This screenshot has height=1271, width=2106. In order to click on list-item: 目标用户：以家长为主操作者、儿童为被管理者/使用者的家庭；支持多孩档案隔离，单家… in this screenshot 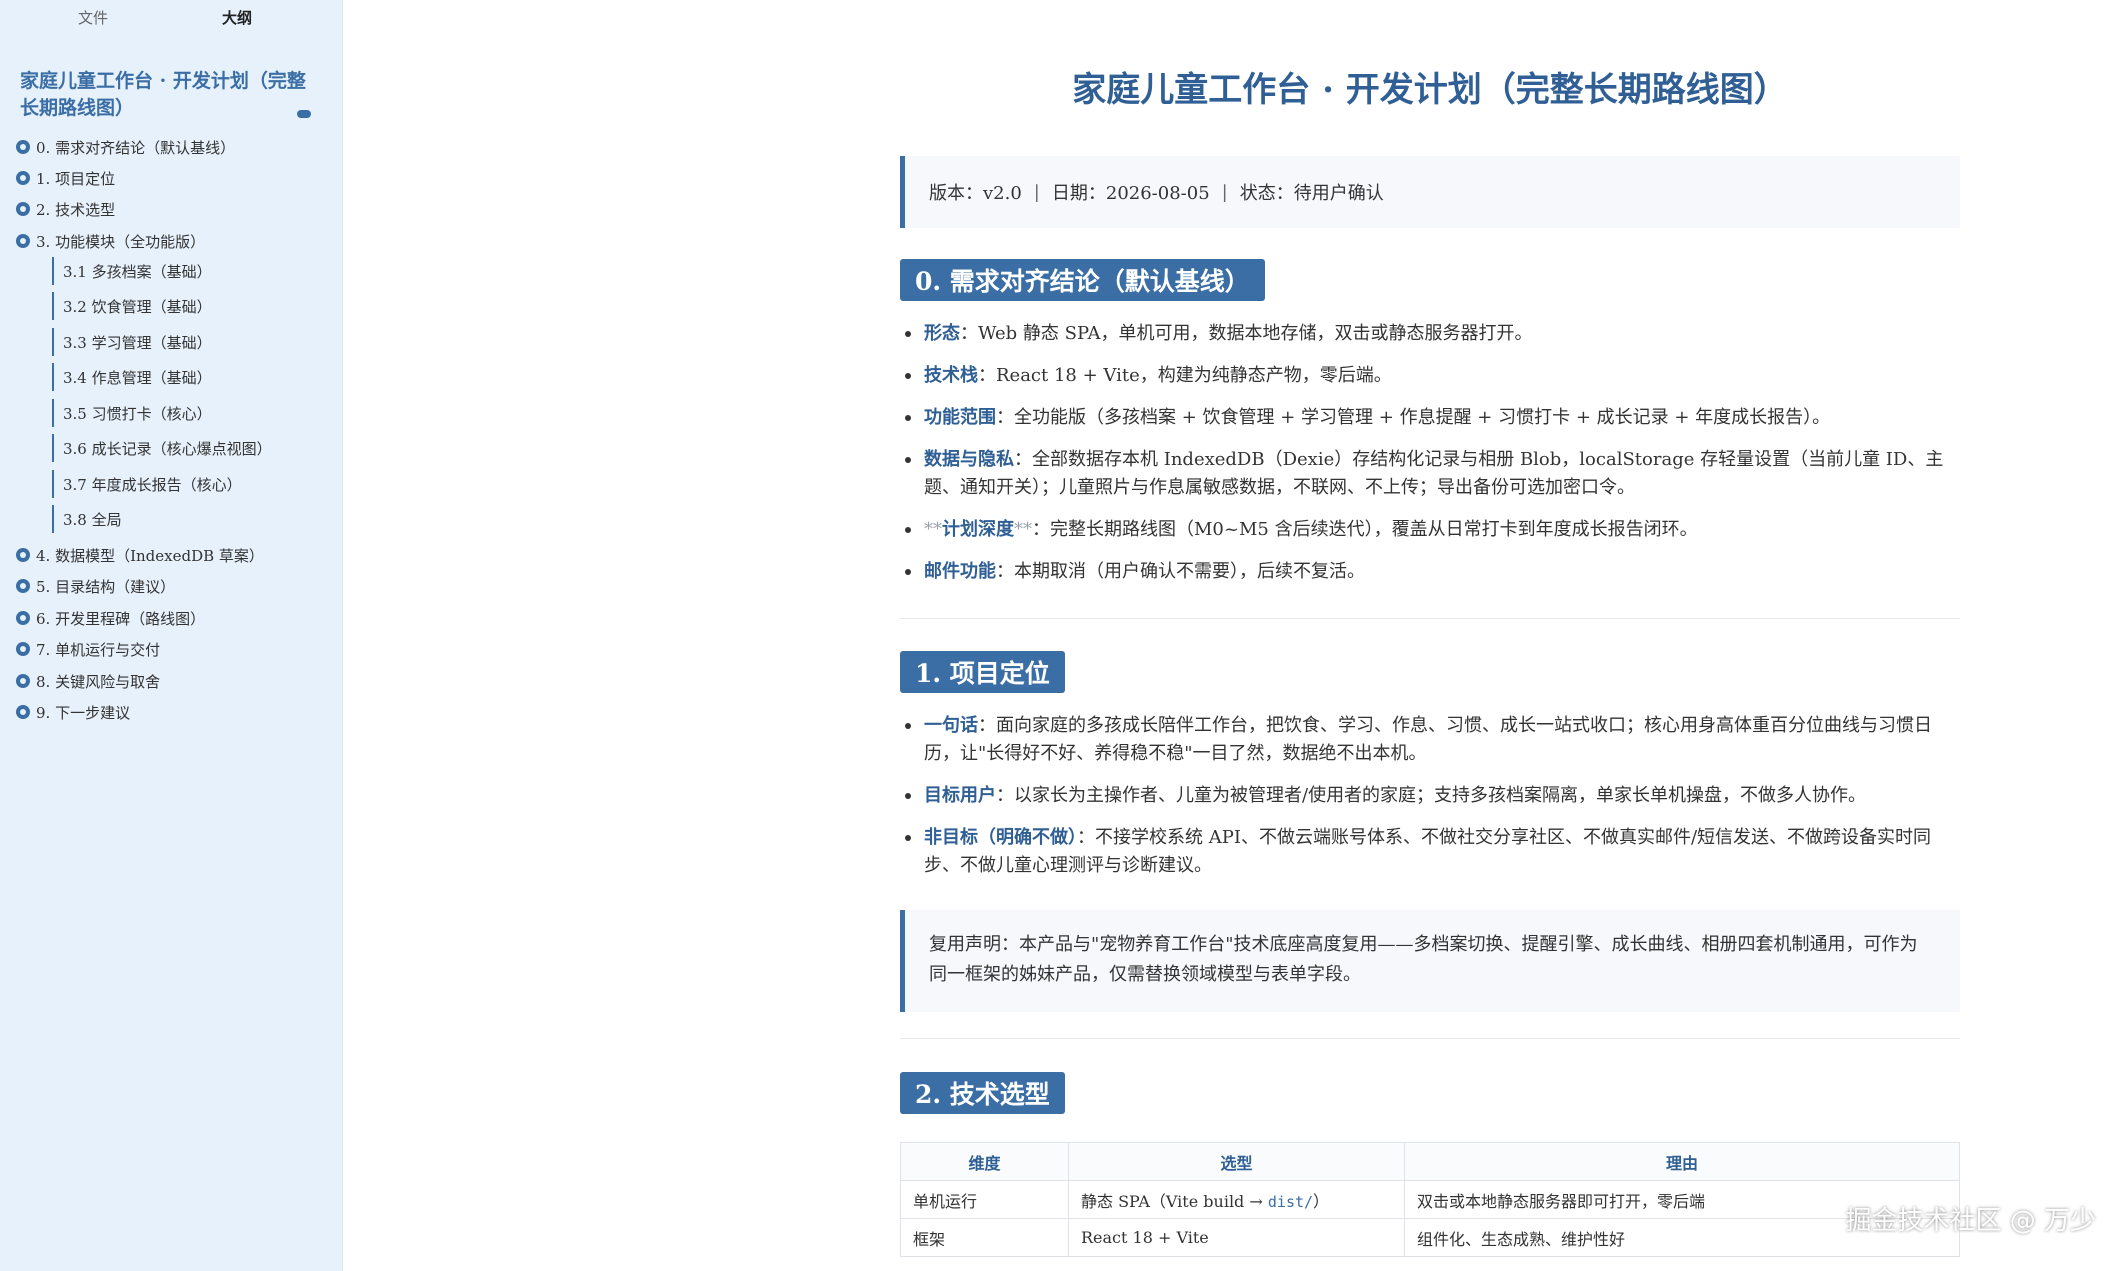, I will do `click(1430, 796)`.